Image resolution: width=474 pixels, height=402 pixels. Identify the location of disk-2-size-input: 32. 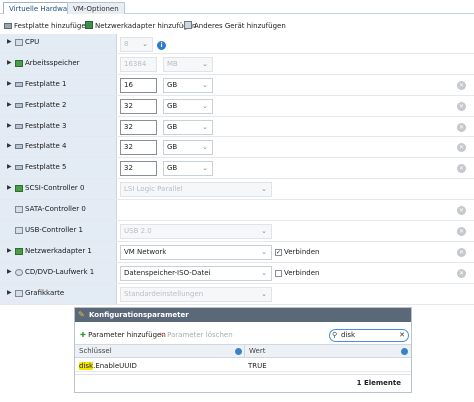
(138, 106).